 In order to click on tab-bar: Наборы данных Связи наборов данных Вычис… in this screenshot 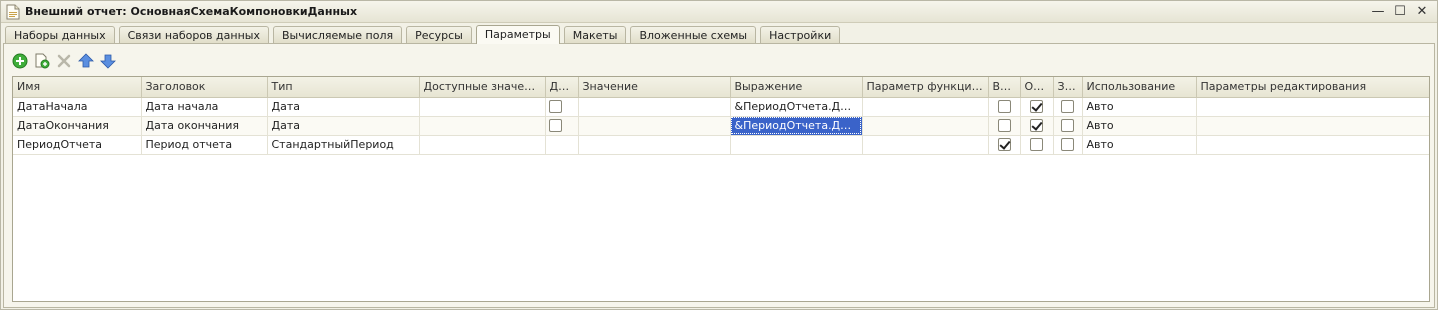, I will do `click(424, 34)`.